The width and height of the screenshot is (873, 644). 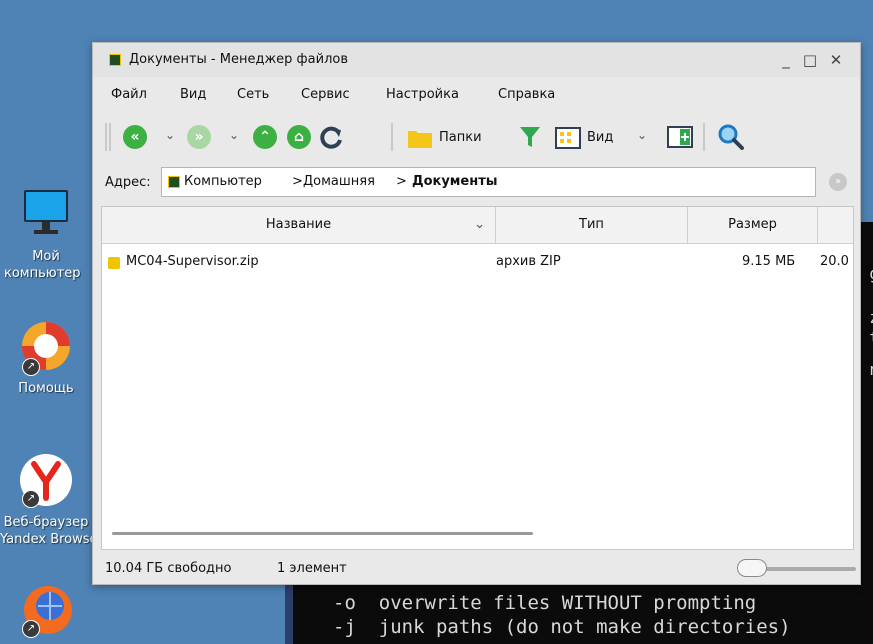 I want to click on file-modified: 20.0, so click(x=834, y=261).